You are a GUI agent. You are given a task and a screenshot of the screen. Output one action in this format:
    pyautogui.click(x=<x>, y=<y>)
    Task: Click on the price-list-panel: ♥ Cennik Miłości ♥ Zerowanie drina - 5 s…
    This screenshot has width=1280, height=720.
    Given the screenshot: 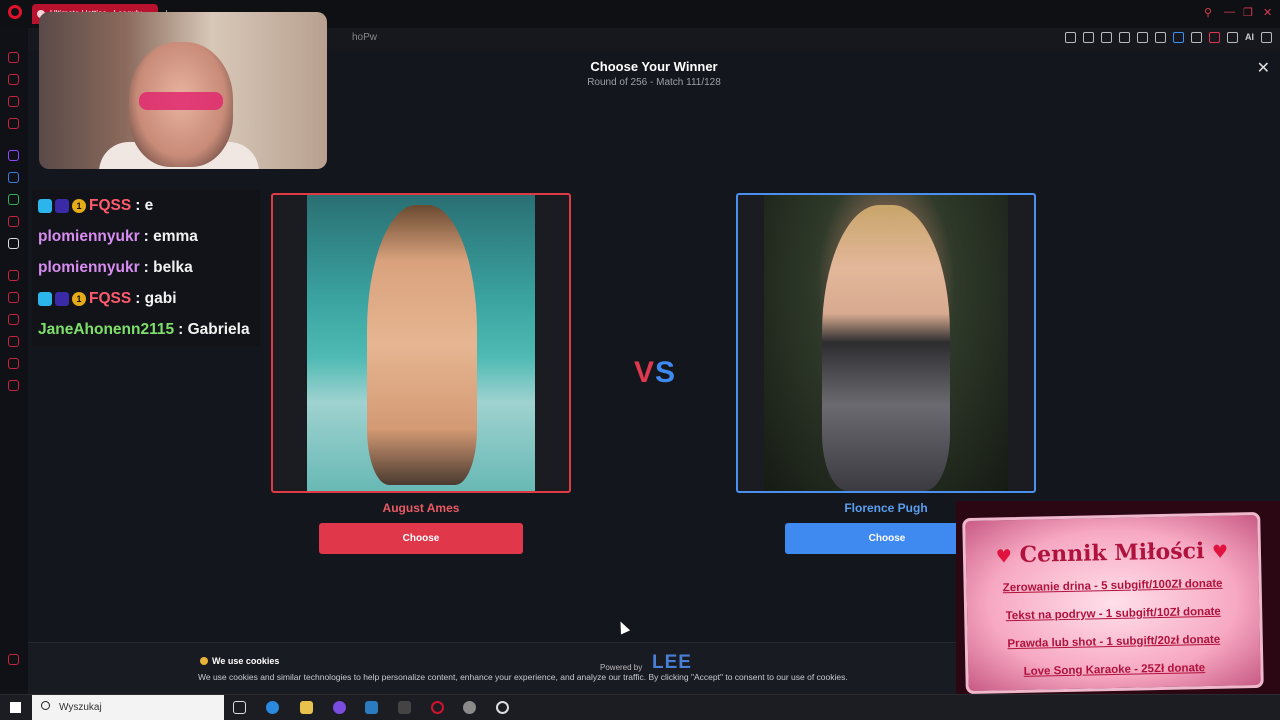 What is the action you would take?
    pyautogui.click(x=1118, y=598)
    